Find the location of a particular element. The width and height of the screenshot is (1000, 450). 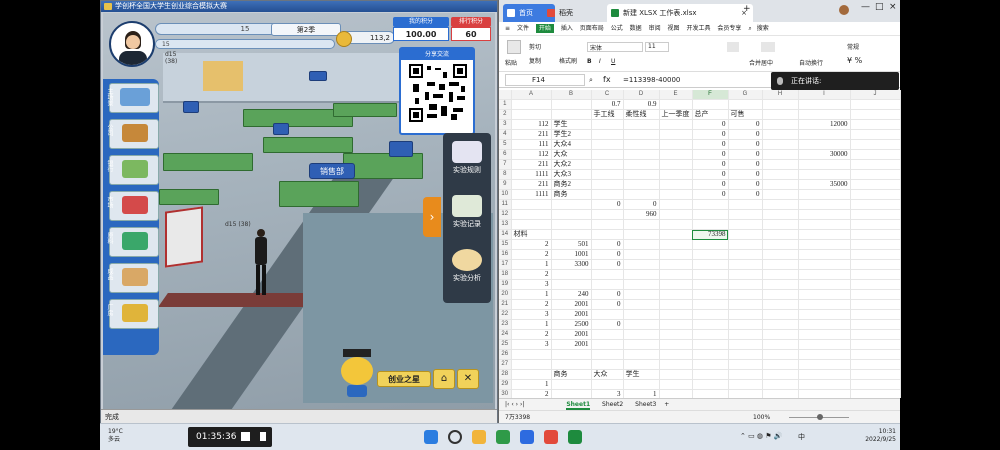

row-header: 4 is located at coordinates (505, 134).